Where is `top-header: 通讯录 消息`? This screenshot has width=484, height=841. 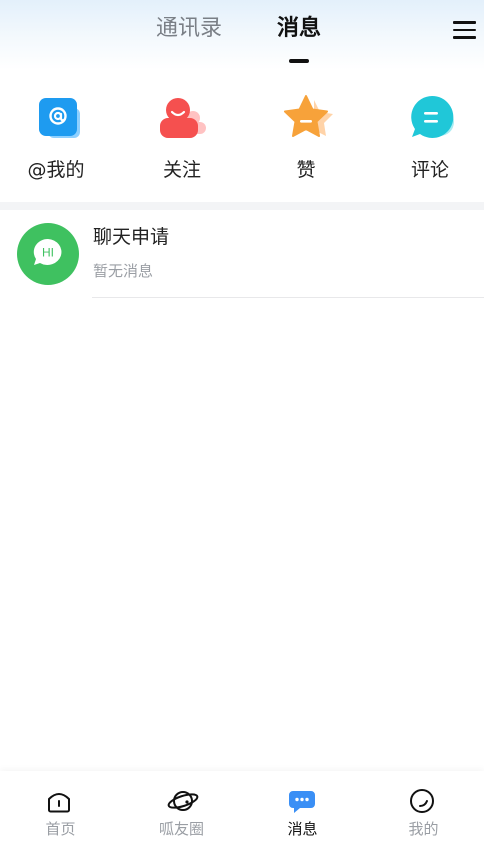 top-header: 通讯录 消息 is located at coordinates (242, 35).